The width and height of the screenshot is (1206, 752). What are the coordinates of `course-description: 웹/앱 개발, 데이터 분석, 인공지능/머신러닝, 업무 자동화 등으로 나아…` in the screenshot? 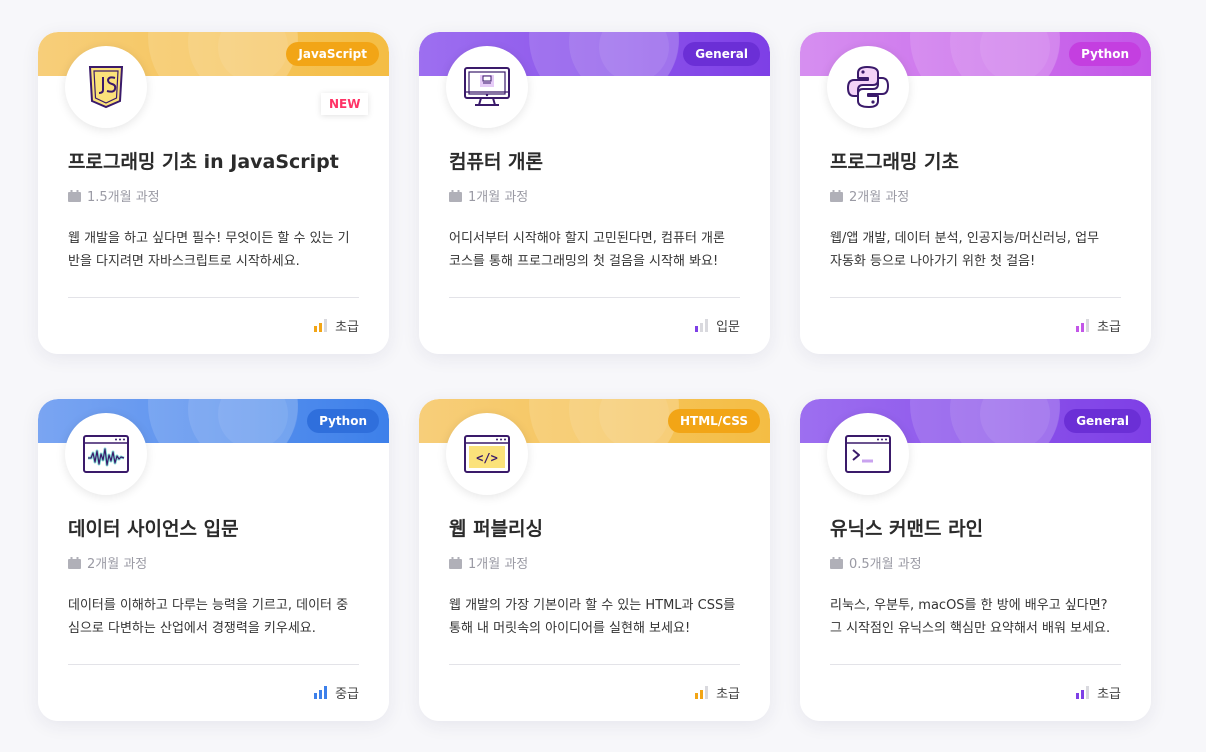 It's located at (965, 250).